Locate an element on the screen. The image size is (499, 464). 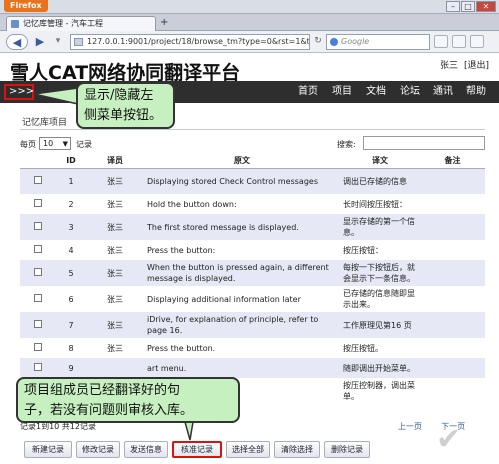
title-bar: Firefox – □ ✕ is located at coordinates (249, 7).